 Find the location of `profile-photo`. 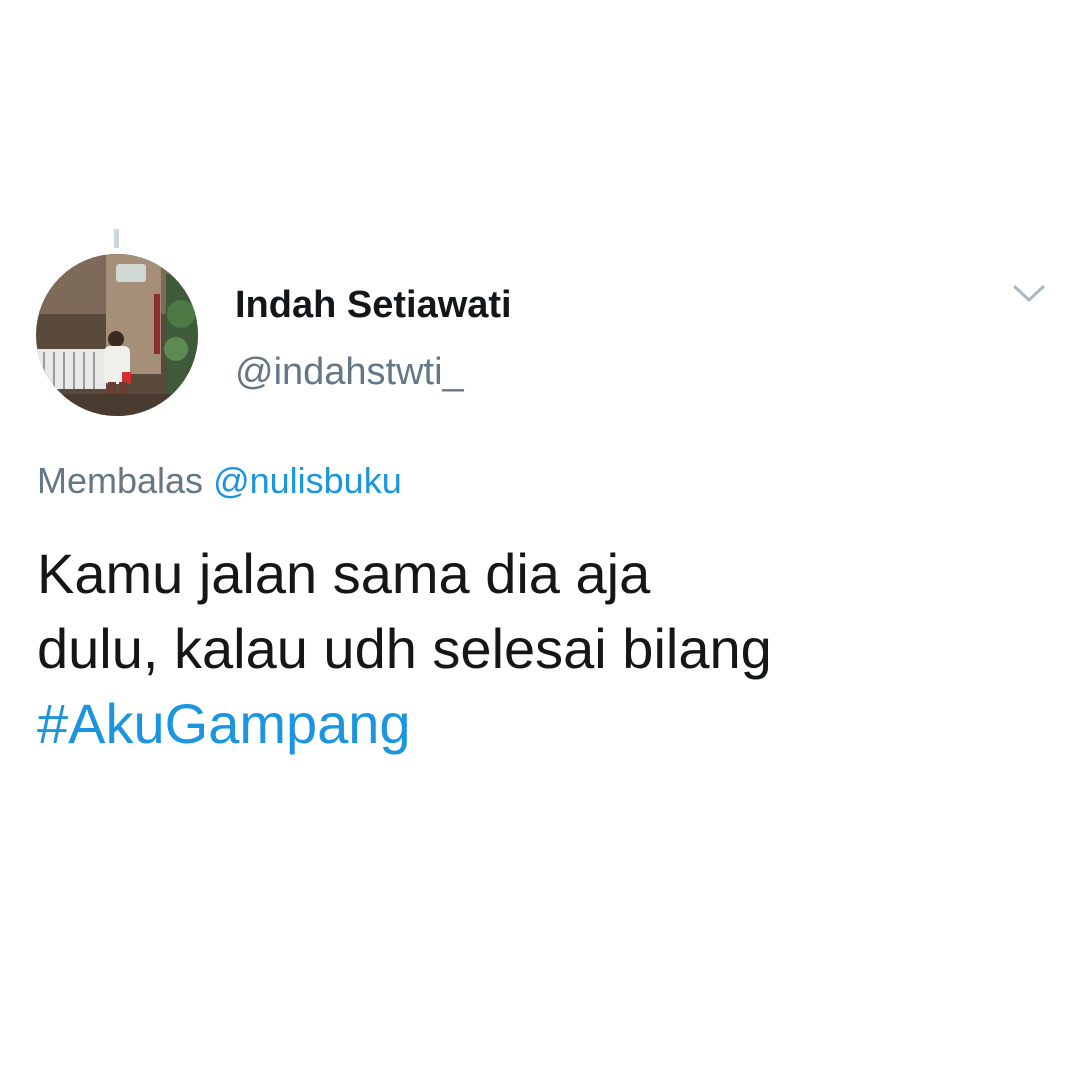

profile-photo is located at coordinates (117, 335).